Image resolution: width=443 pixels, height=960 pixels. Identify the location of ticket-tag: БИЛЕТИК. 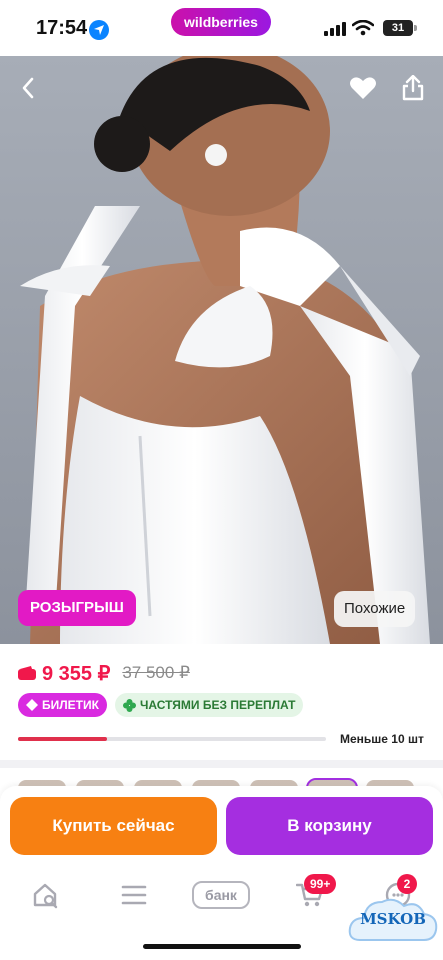
(62, 705).